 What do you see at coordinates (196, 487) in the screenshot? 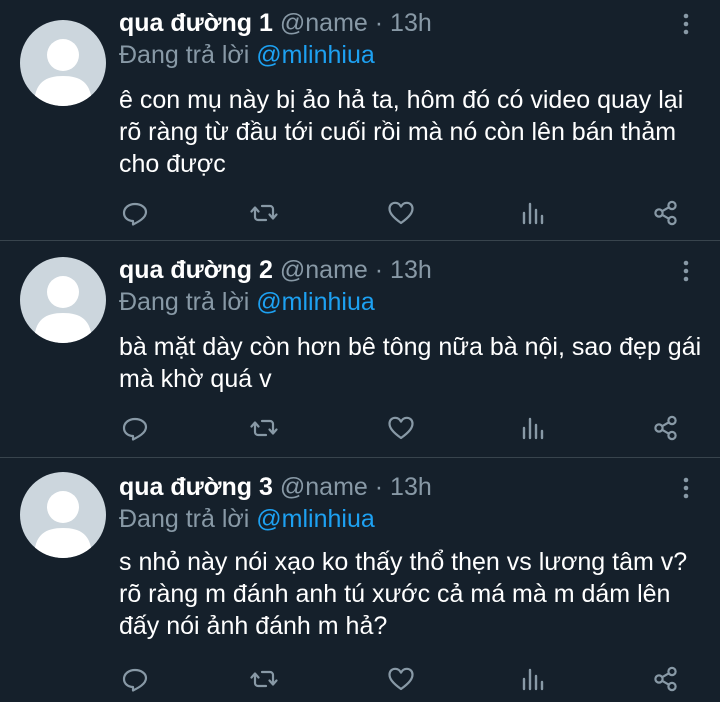
I see `display-name: qua đường 3` at bounding box center [196, 487].